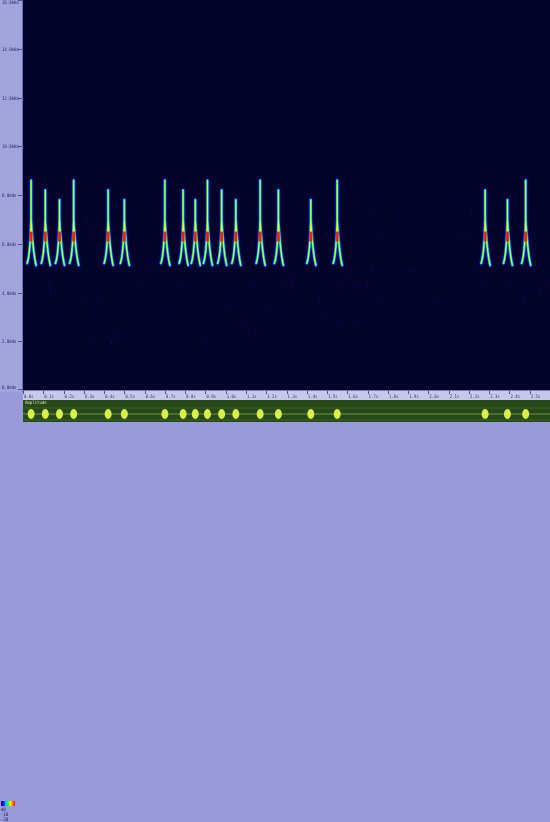 The image size is (550, 822). What do you see at coordinates (191, 396) in the screenshot?
I see `time-tick-label: 0.8s` at bounding box center [191, 396].